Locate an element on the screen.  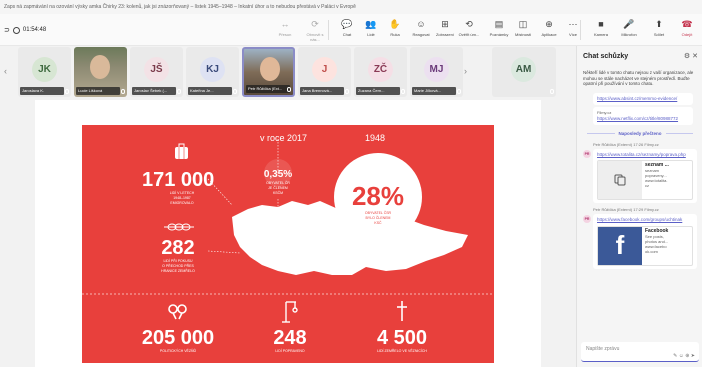
link: https://www.facebook.com/groups/uchtinak is located at coordinates (645, 220).